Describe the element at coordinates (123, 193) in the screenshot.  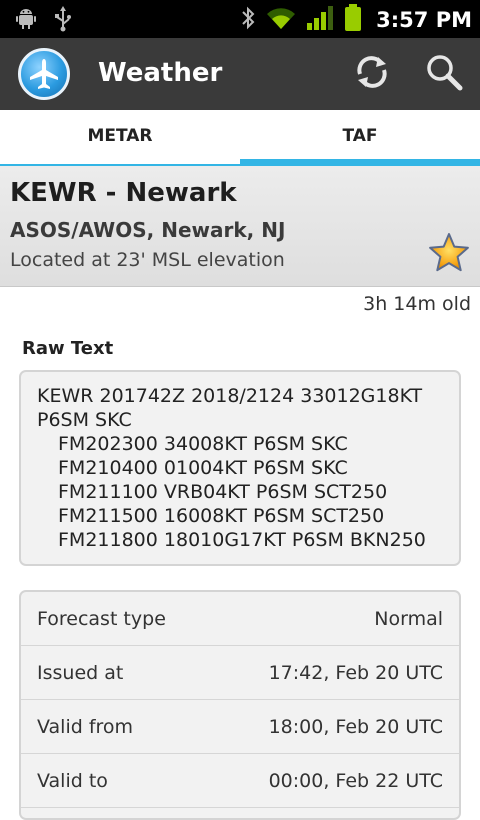
I see `station-title: KEWR - Newark` at that location.